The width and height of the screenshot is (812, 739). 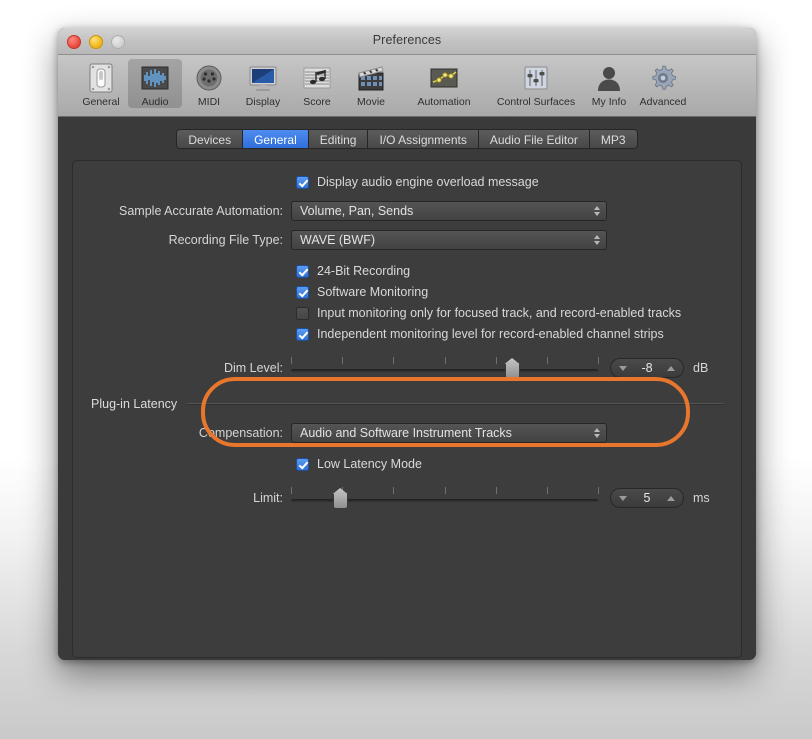 What do you see at coordinates (302, 292) in the screenshot?
I see `software-monitoring-checkbox` at bounding box center [302, 292].